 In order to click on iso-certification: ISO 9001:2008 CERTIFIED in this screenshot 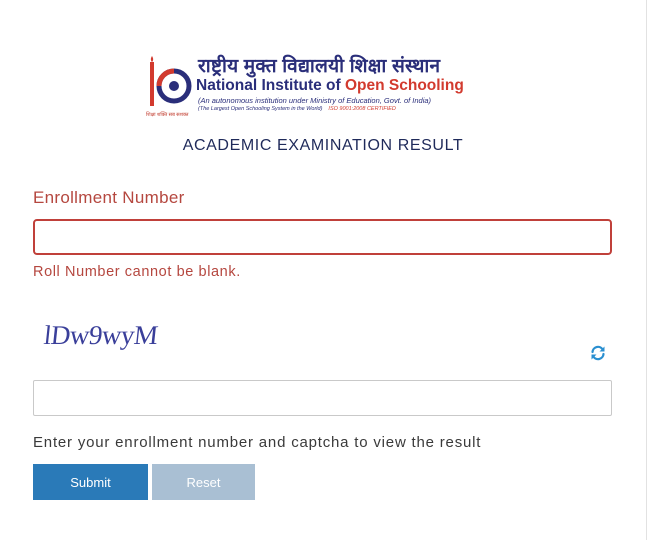, I will do `click(362, 109)`.